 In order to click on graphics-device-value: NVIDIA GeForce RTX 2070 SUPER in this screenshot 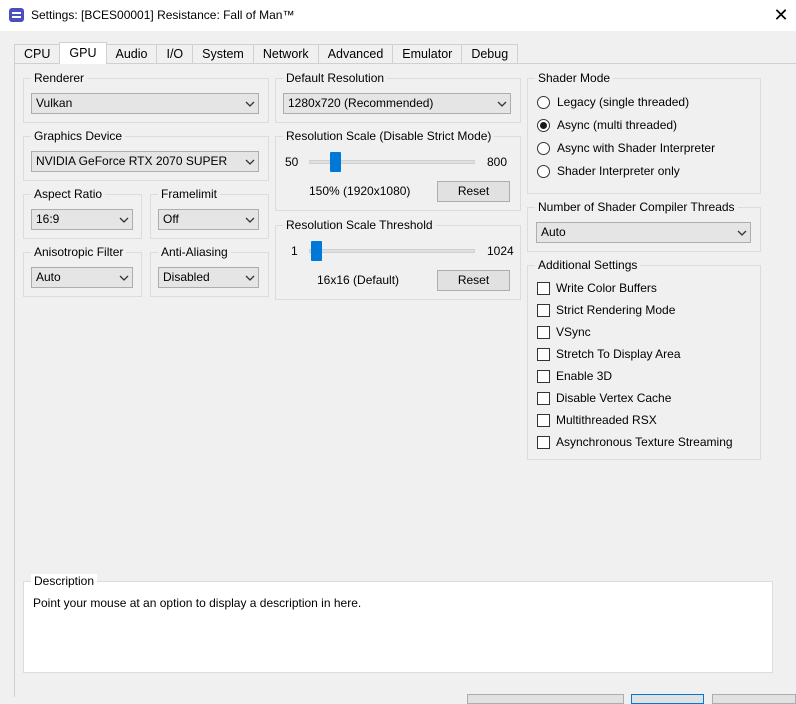, I will do `click(132, 161)`.